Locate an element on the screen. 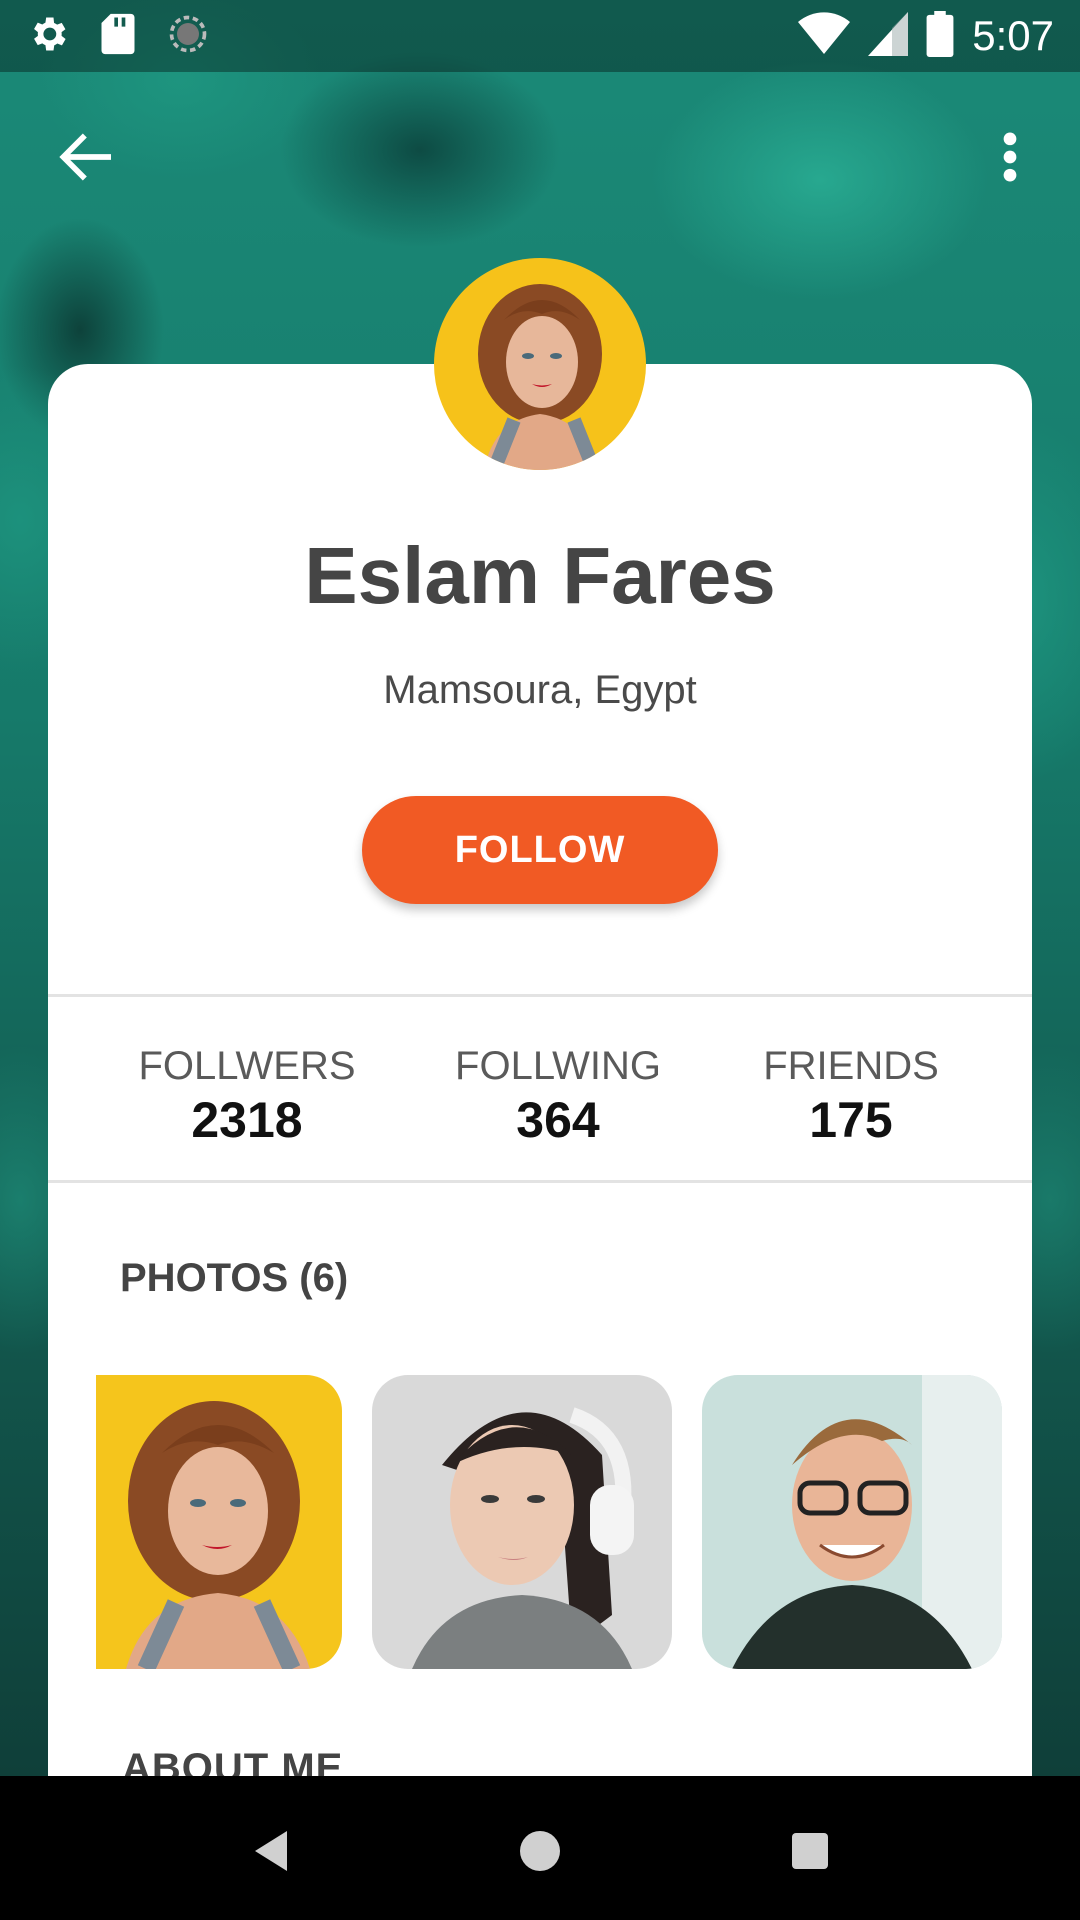  back-button is located at coordinates (85, 157).